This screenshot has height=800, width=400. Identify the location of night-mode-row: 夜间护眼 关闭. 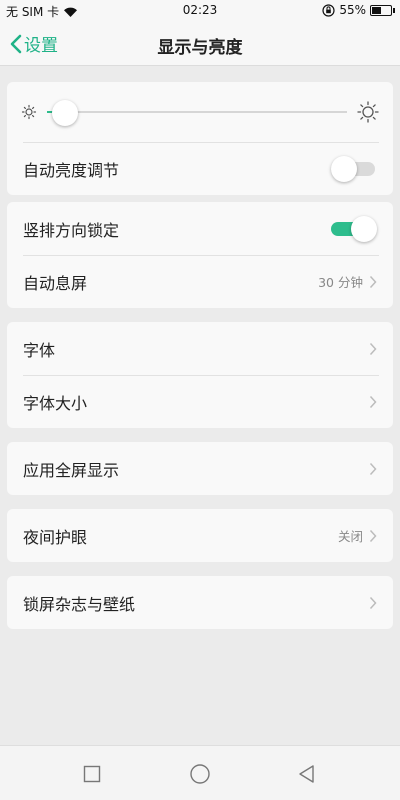
(200, 535).